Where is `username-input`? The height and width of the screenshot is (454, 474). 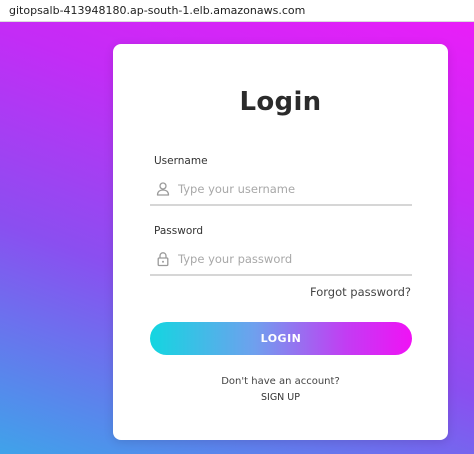
username-input is located at coordinates (293, 189).